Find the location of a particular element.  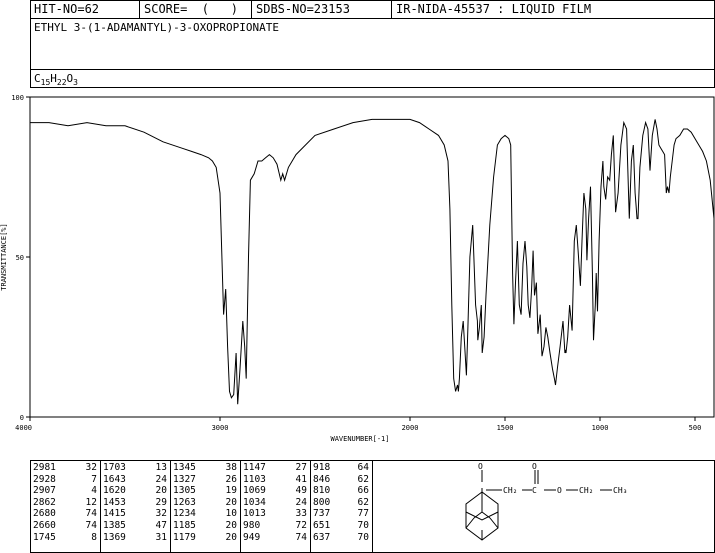

peak-row: 1069 49 is located at coordinates (275, 491).